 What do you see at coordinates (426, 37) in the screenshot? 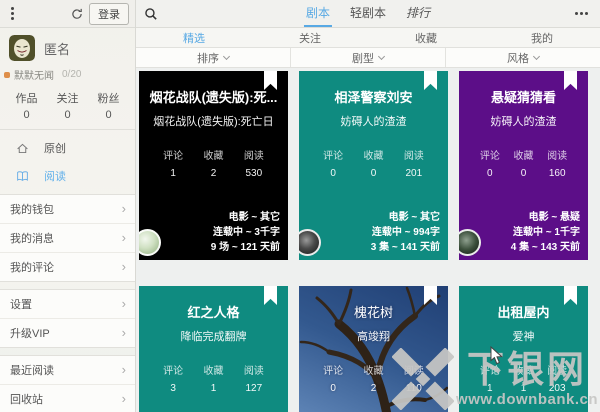
I see `filter-tab-favorites: 收藏` at bounding box center [426, 37].